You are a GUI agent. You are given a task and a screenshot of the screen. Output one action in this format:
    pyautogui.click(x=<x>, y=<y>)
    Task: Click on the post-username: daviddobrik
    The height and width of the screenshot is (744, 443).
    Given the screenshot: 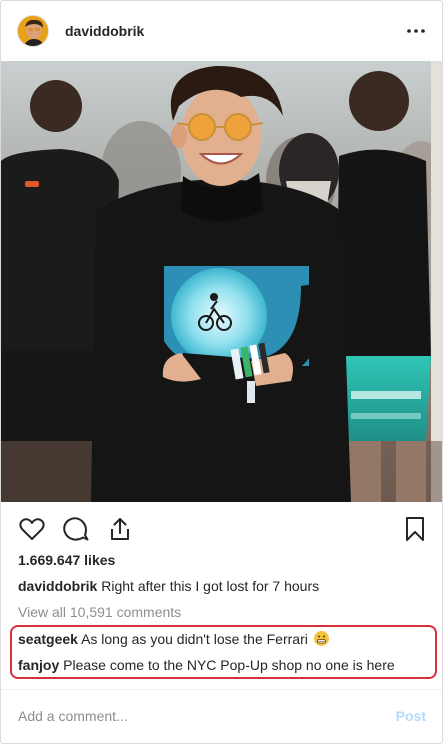 What is the action you would take?
    pyautogui.click(x=104, y=31)
    